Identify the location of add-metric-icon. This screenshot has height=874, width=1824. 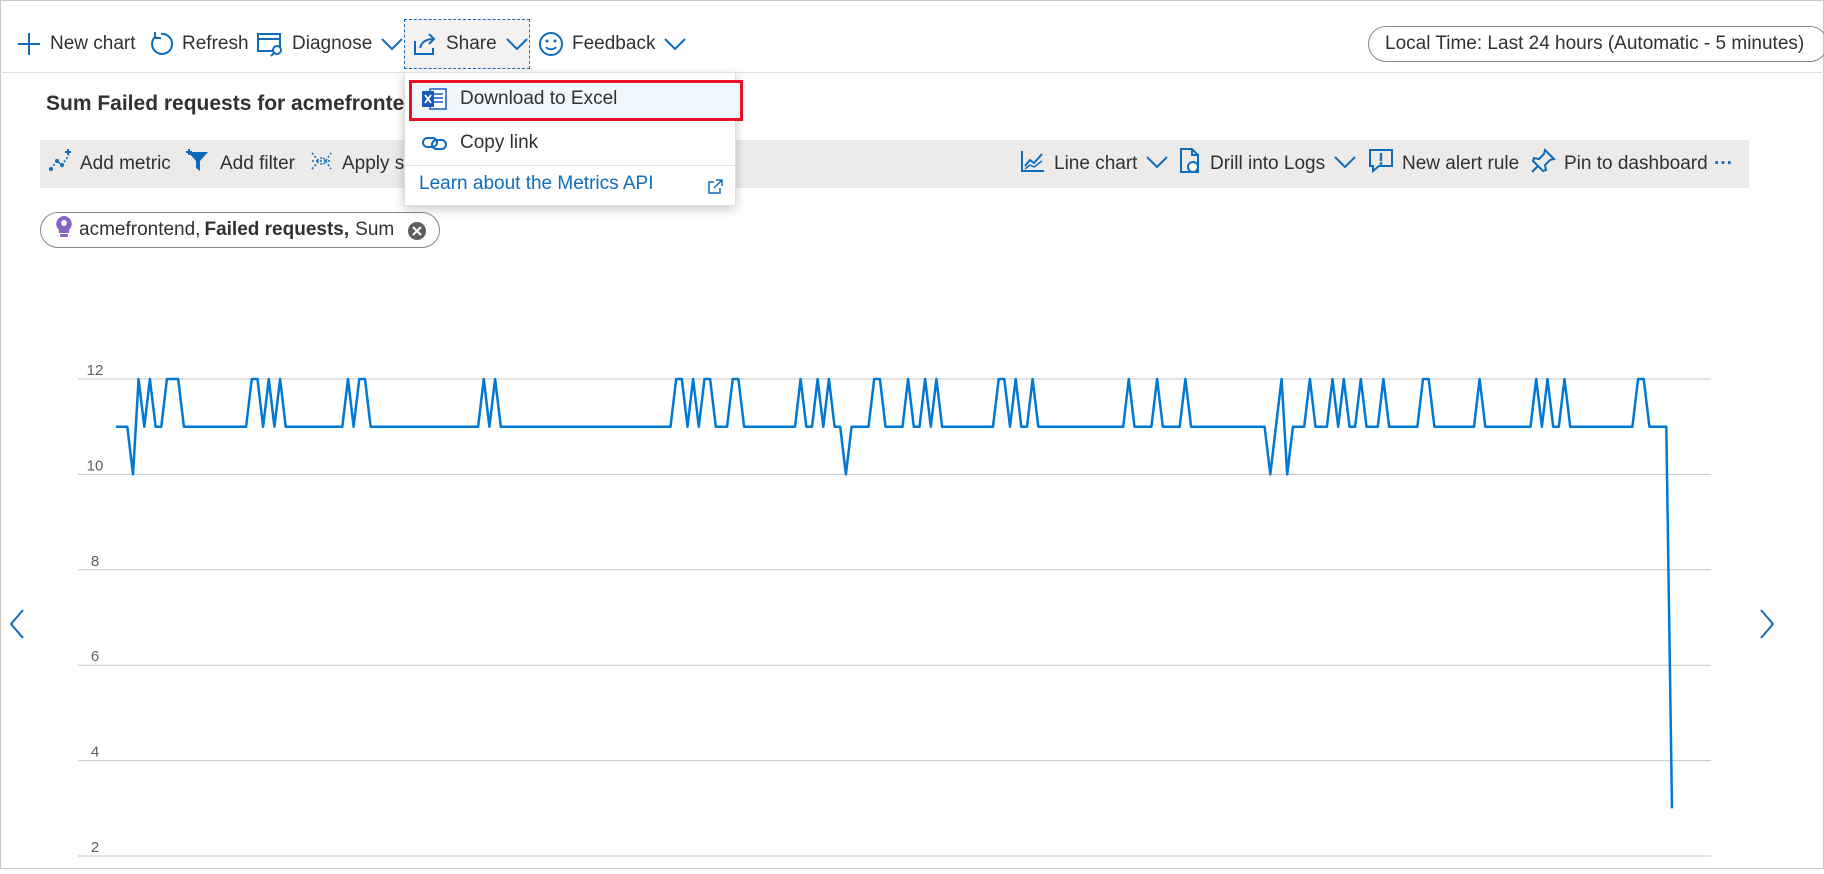
(60, 164).